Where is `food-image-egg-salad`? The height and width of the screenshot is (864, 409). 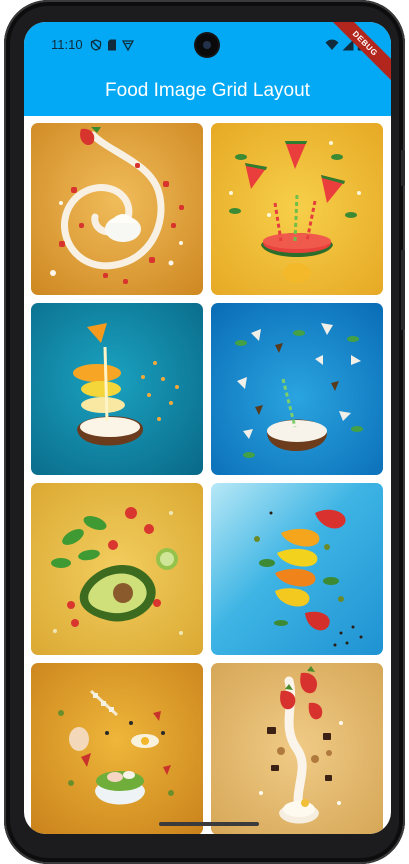 food-image-egg-salad is located at coordinates (117, 748).